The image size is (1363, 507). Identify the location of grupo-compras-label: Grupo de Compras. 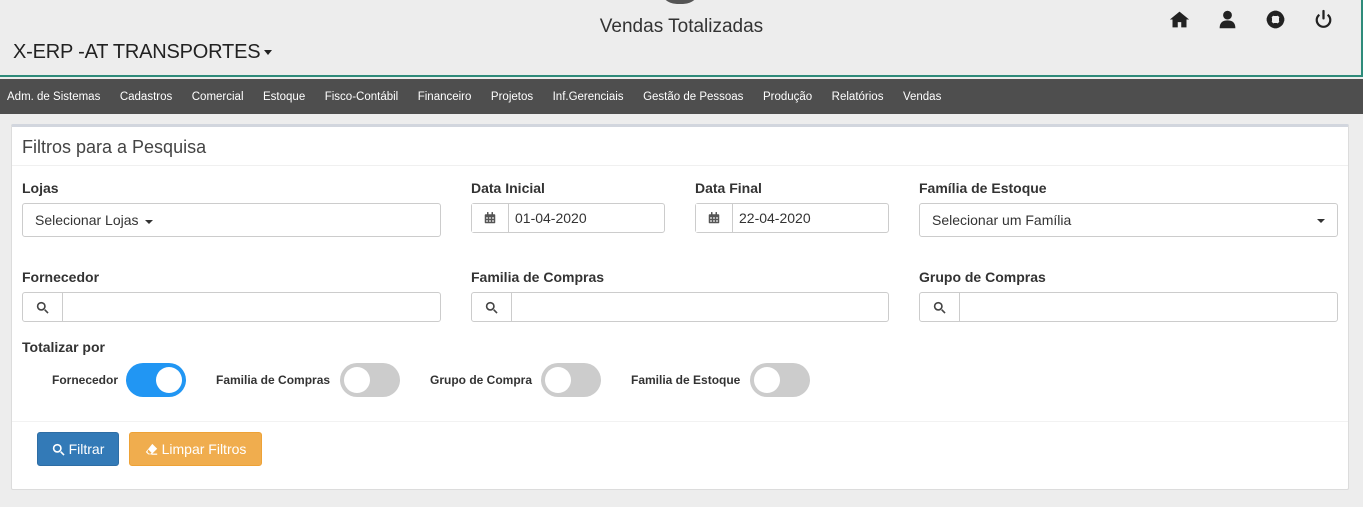
(982, 277).